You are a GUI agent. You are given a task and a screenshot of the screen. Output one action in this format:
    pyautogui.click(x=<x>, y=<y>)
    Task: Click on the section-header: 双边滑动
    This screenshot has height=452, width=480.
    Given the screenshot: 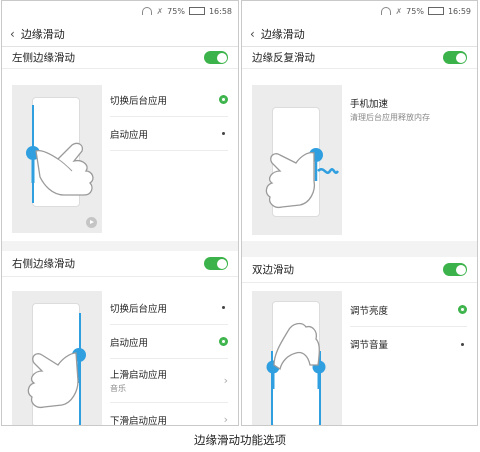 What is the action you would take?
    pyautogui.click(x=359, y=270)
    